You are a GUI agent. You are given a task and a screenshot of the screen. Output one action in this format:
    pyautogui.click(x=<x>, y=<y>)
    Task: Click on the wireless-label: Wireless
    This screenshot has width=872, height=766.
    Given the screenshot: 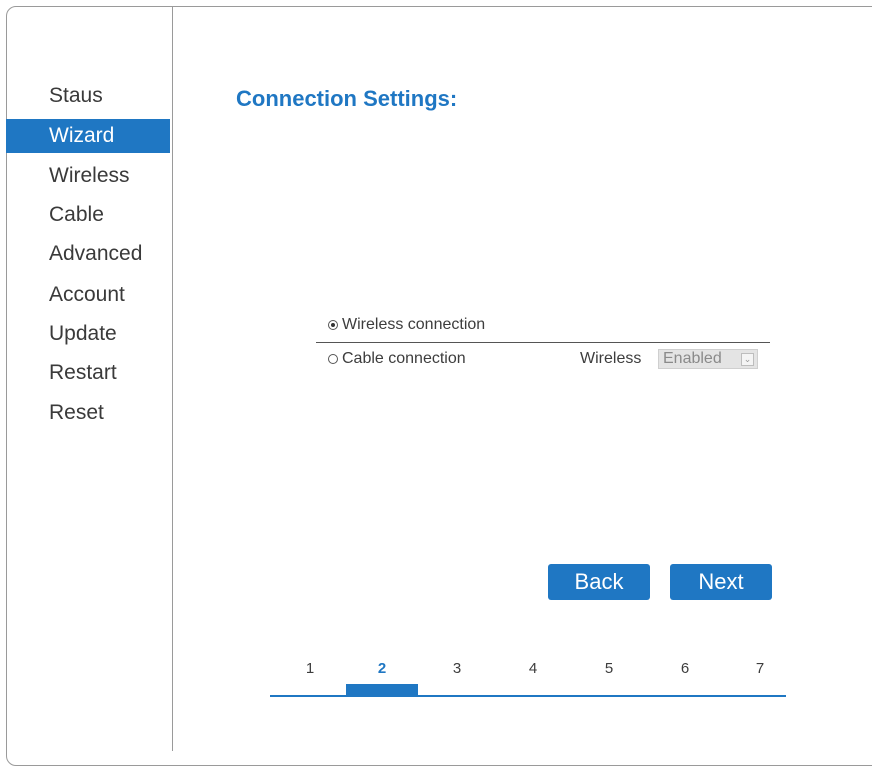 What is the action you would take?
    pyautogui.click(x=611, y=358)
    